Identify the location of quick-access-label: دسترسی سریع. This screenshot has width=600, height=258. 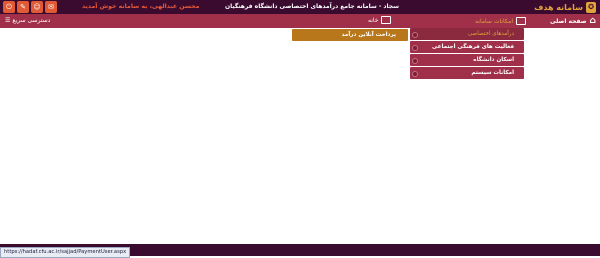
(31, 20).